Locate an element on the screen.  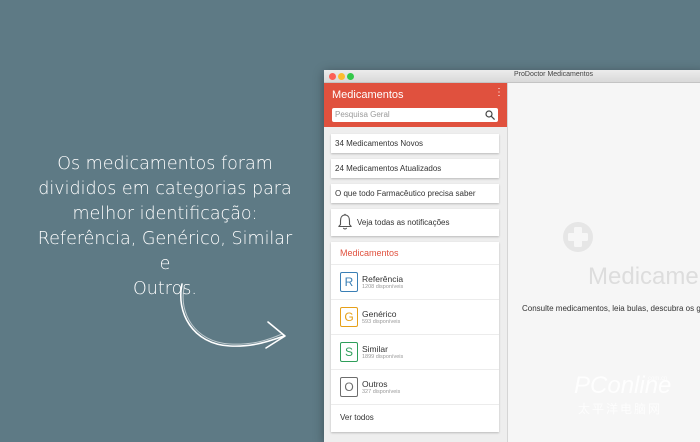
promo-line: Os medicamentos foram is located at coordinates (165, 164).